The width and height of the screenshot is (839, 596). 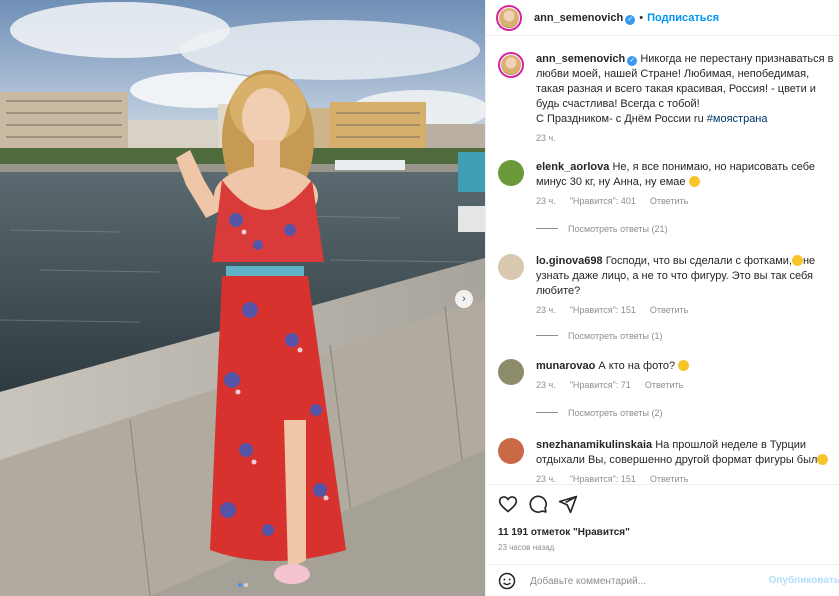 I want to click on next-icon: ›, so click(x=464, y=299).